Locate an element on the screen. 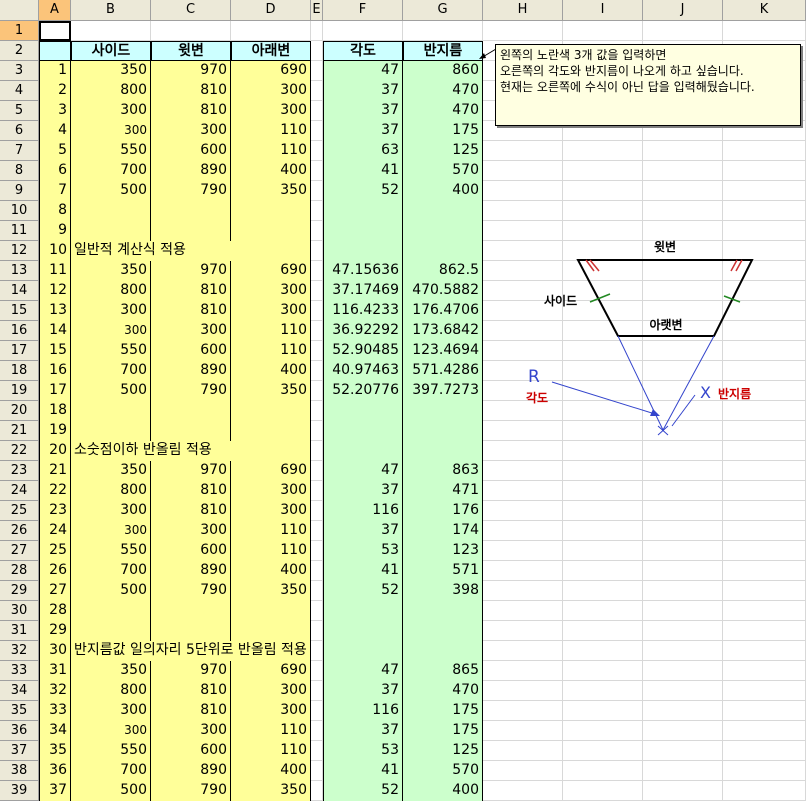 Image resolution: width=806 pixels, height=801 pixels. cell-angle: 52.20776 is located at coordinates (363, 391).